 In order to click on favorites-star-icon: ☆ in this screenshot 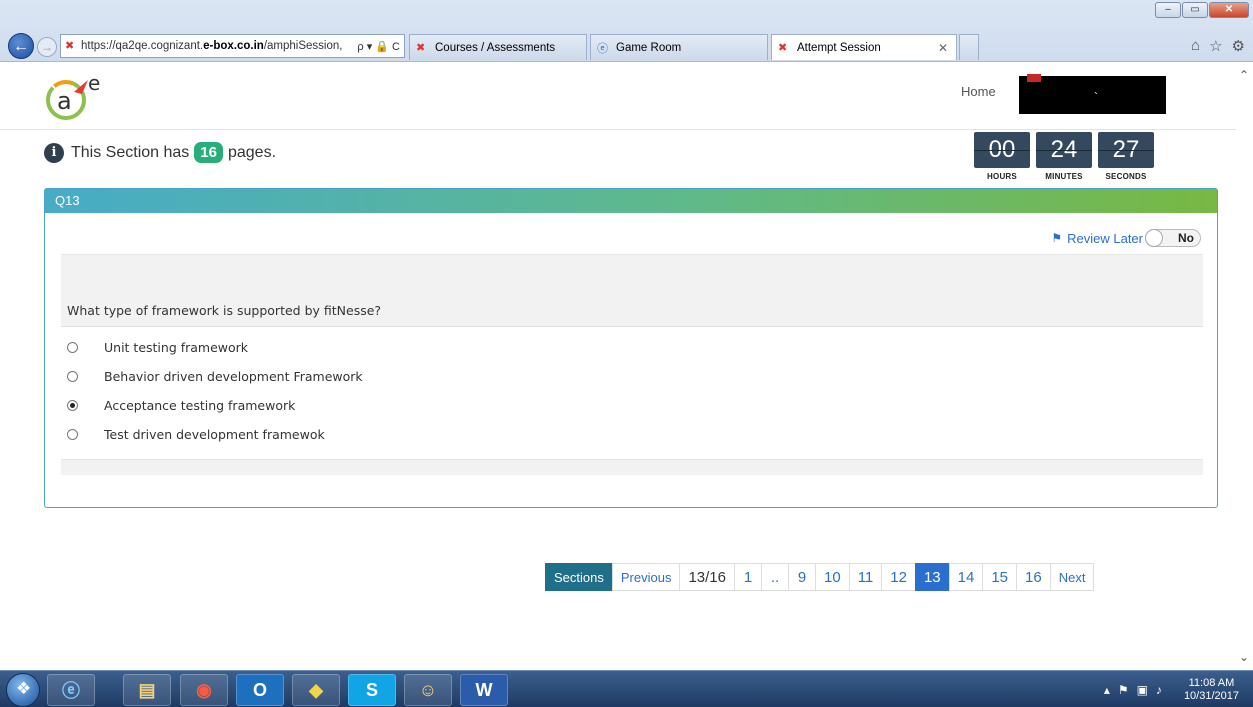, I will do `click(1215, 46)`.